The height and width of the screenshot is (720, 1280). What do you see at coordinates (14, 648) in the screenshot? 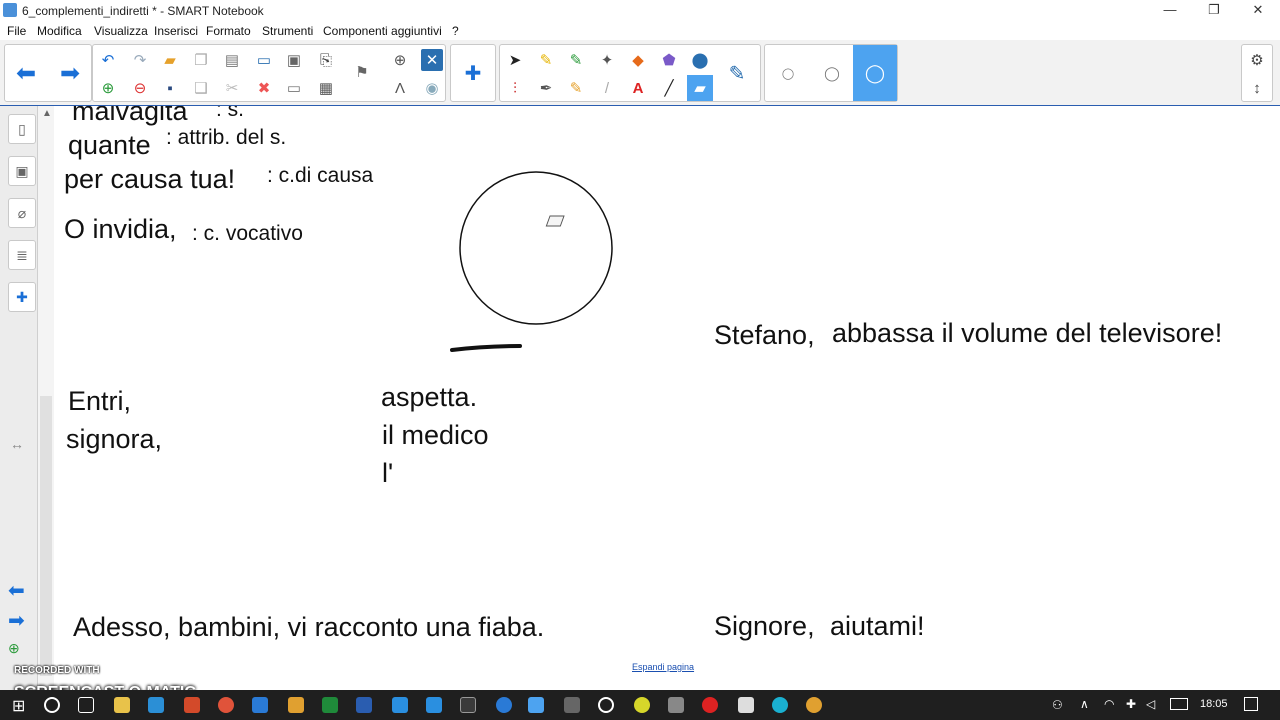
I see `add-page-side-icon: ⊕` at bounding box center [14, 648].